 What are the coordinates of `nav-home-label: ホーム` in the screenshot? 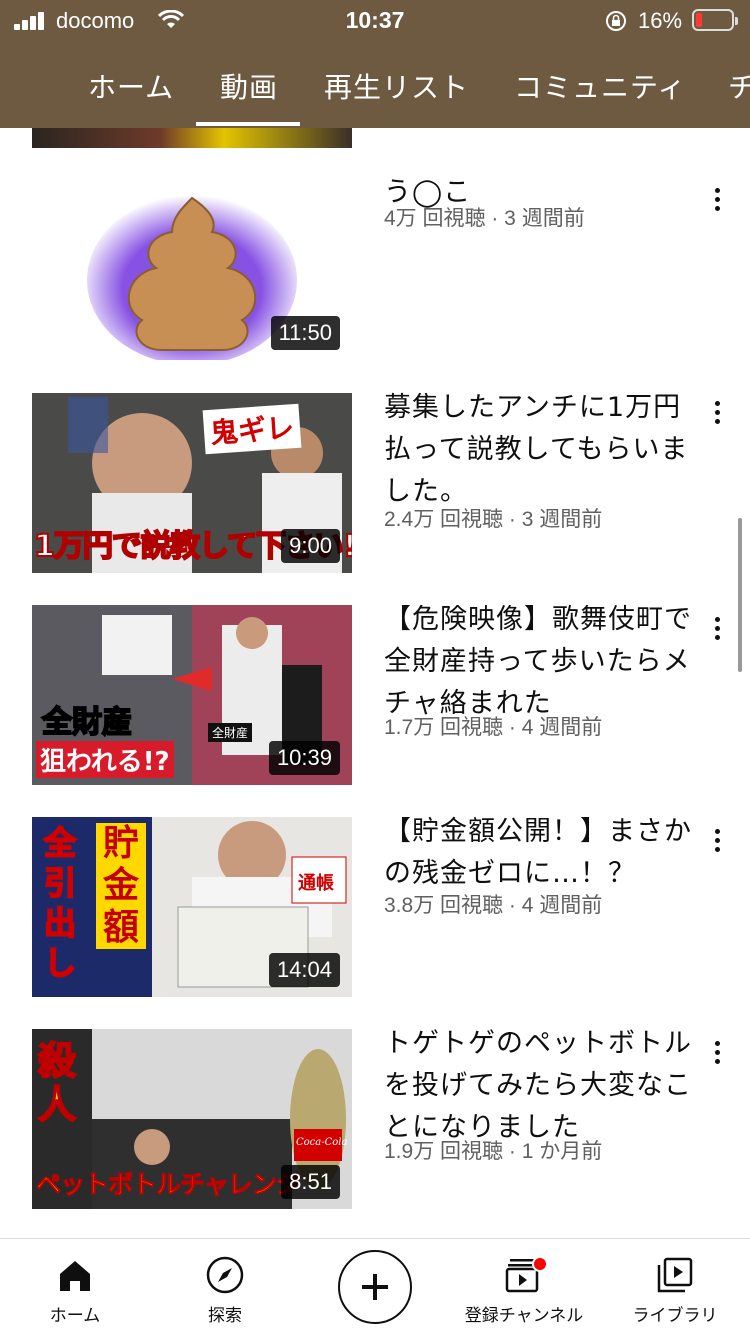 It's located at (75, 1316).